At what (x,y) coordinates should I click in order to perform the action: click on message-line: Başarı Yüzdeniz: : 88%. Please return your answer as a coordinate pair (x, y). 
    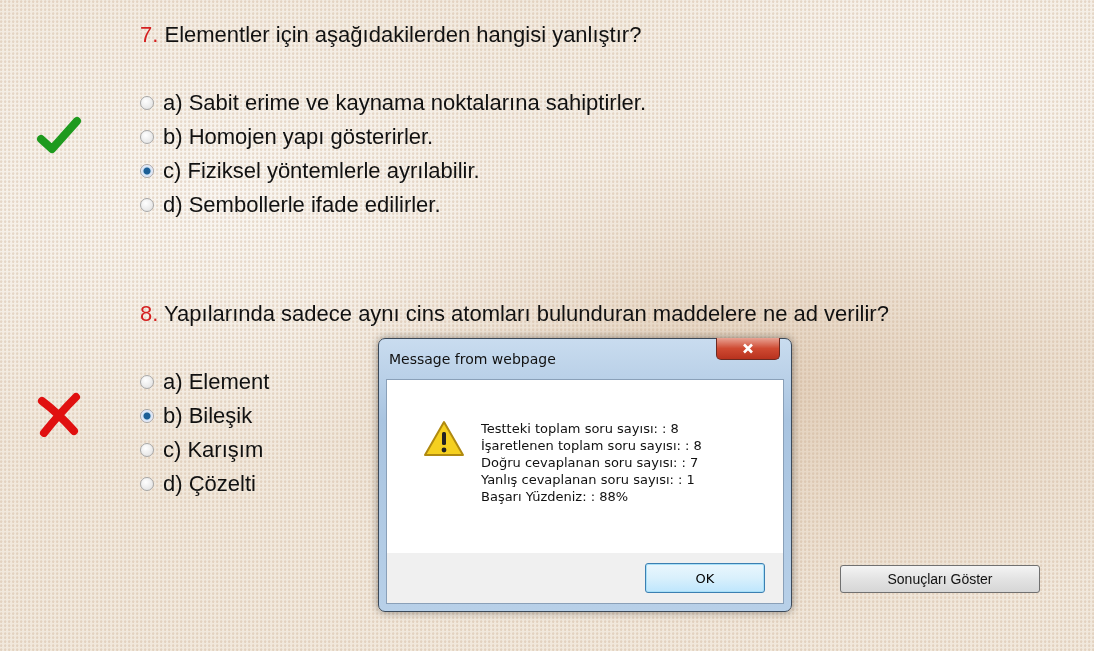
    Looking at the image, I should click on (555, 496).